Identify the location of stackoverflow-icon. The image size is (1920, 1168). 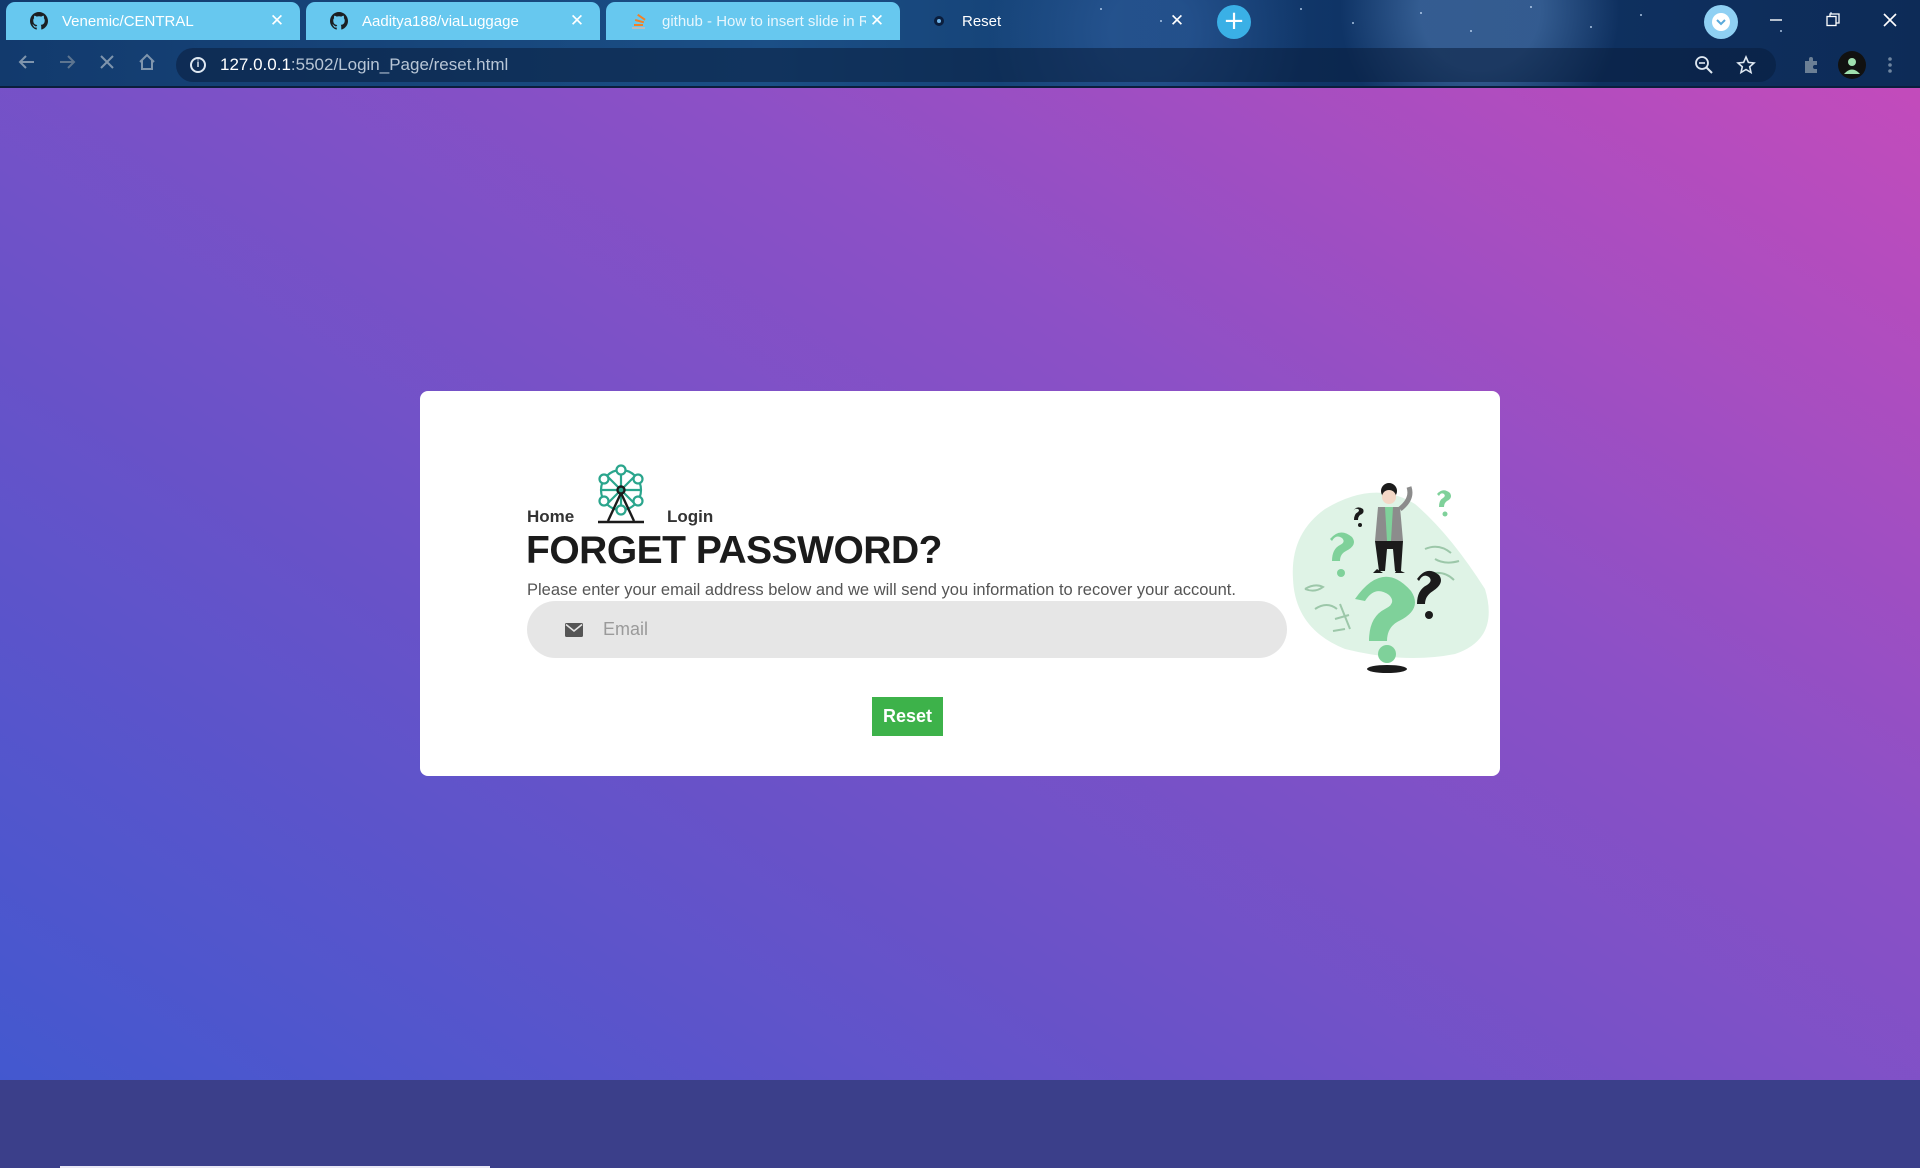
(639, 21).